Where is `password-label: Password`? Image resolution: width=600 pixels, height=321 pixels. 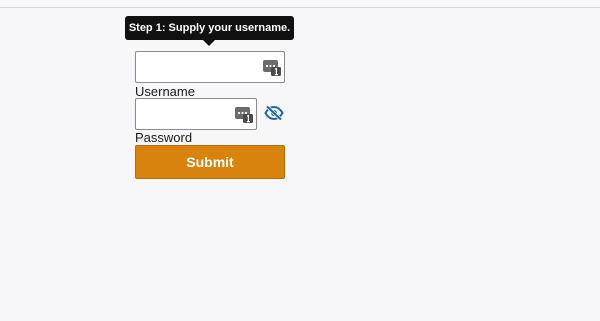 password-label: Password is located at coordinates (164, 137).